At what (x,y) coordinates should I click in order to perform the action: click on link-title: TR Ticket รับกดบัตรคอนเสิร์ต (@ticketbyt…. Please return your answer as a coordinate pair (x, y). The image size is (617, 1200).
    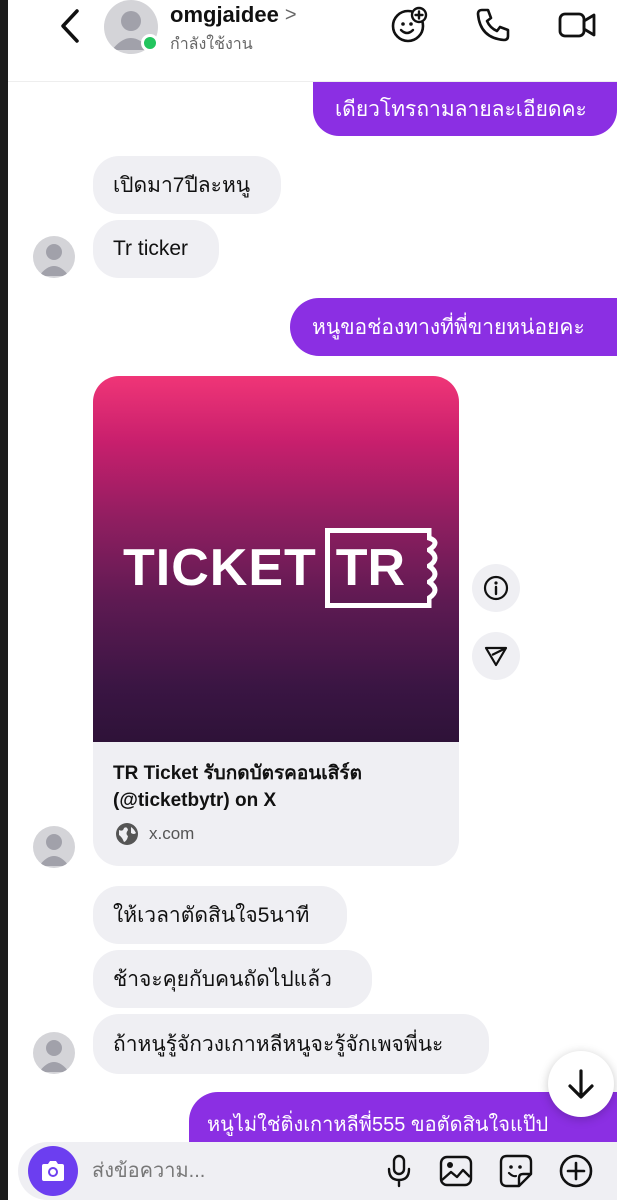
    Looking at the image, I should click on (237, 787).